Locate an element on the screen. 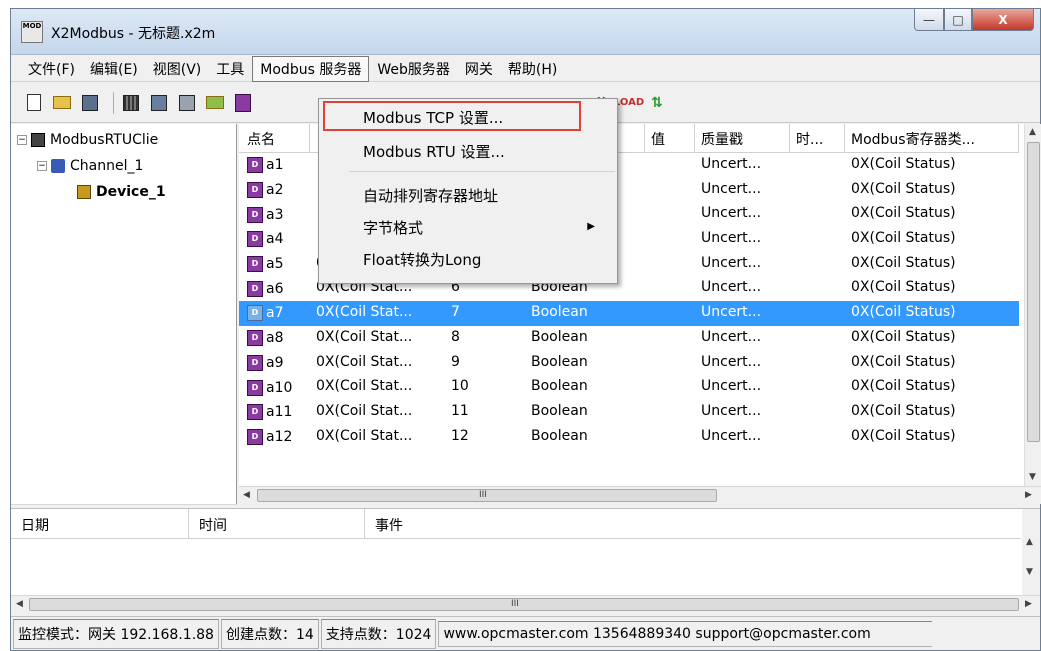  minimize-button: — is located at coordinates (929, 20).